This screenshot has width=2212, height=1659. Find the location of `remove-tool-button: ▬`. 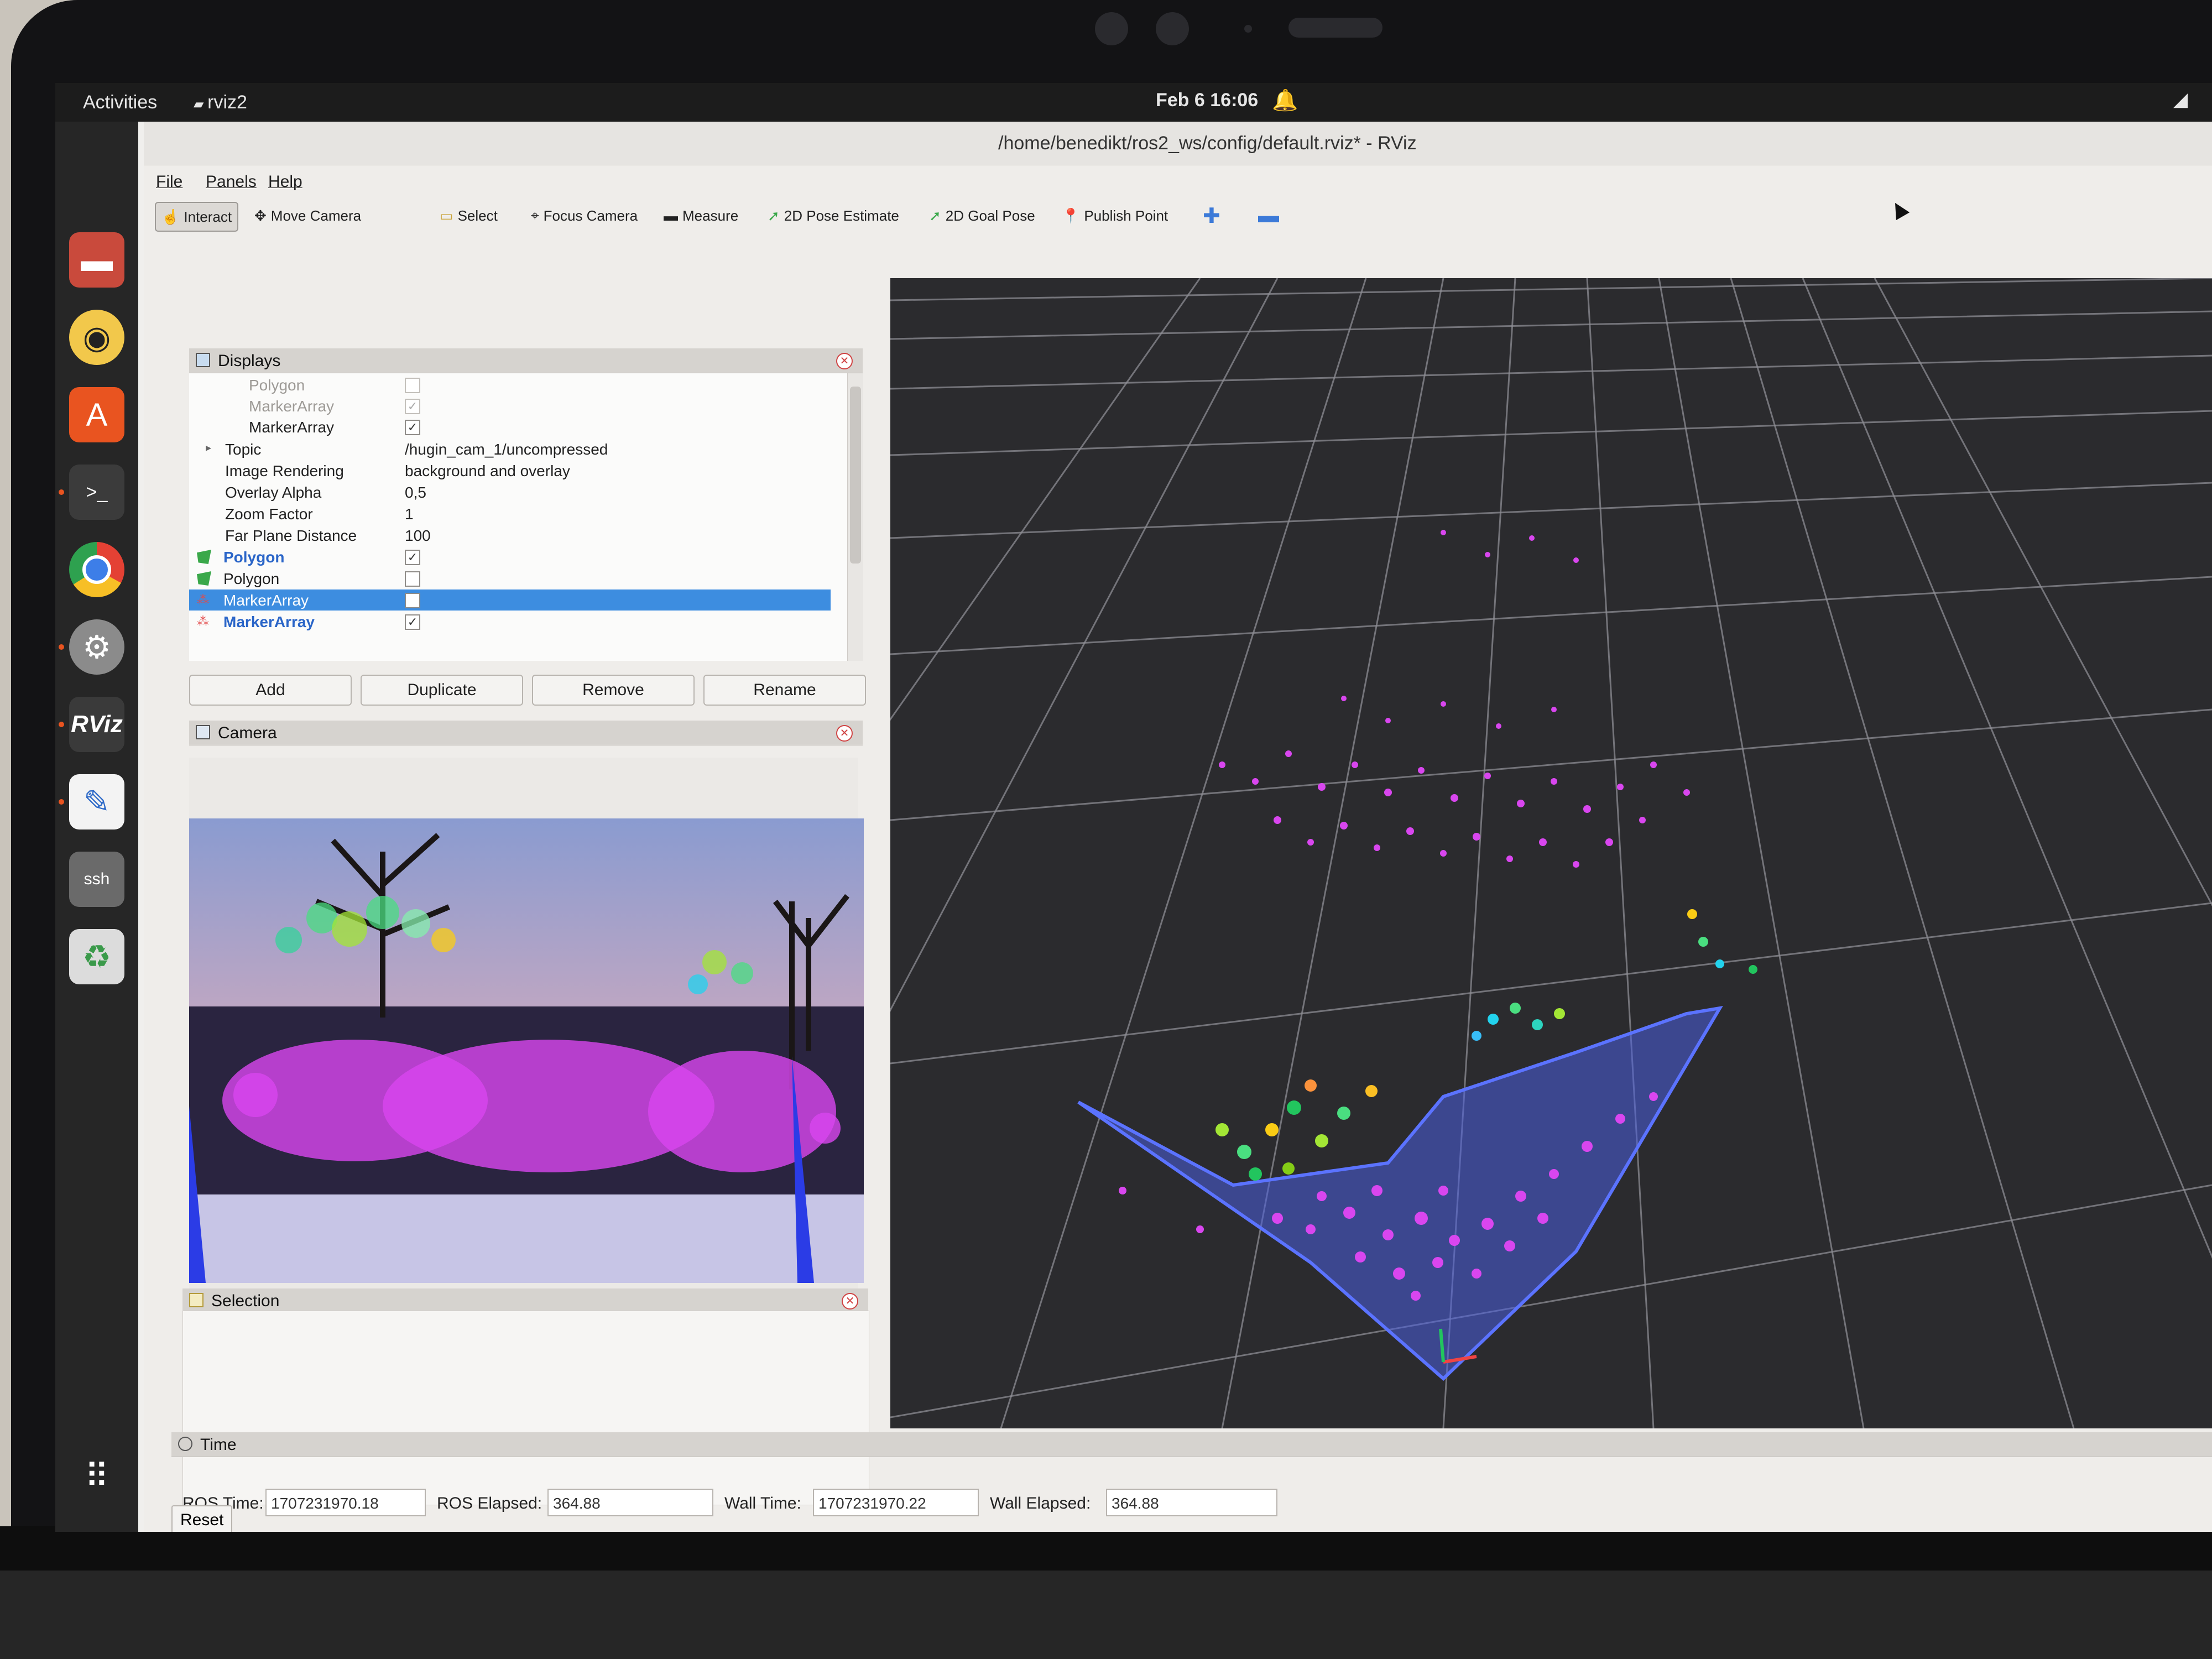

remove-tool-button: ▬ is located at coordinates (1269, 215).